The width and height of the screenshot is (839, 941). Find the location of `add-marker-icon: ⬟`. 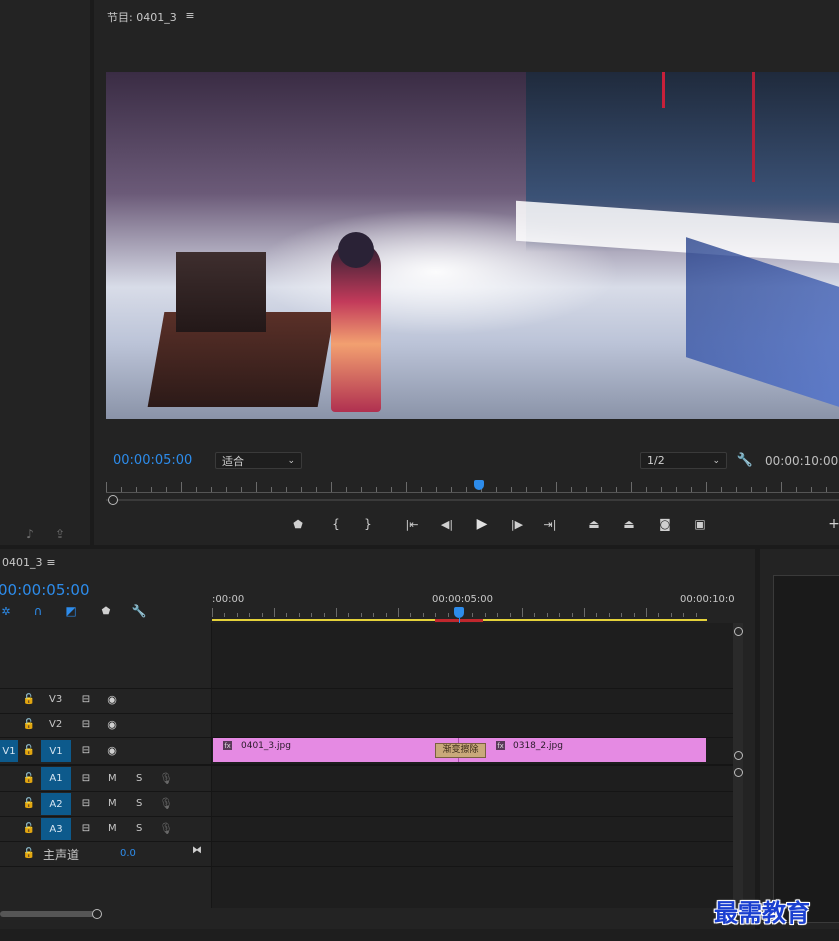

add-marker-icon: ⬟ is located at coordinates (106, 611).